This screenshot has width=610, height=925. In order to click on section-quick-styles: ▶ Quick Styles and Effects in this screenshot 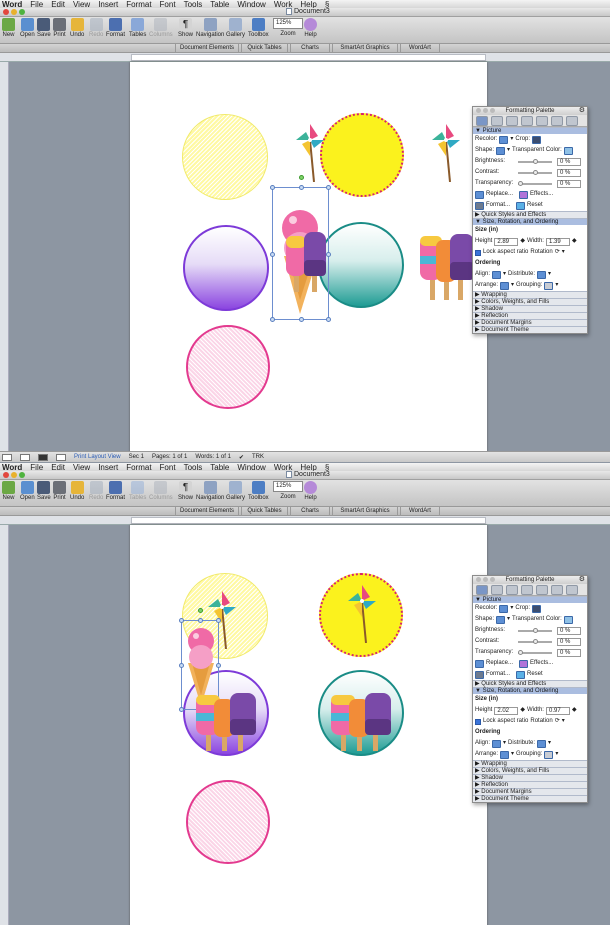, I will do `click(530, 683)`.